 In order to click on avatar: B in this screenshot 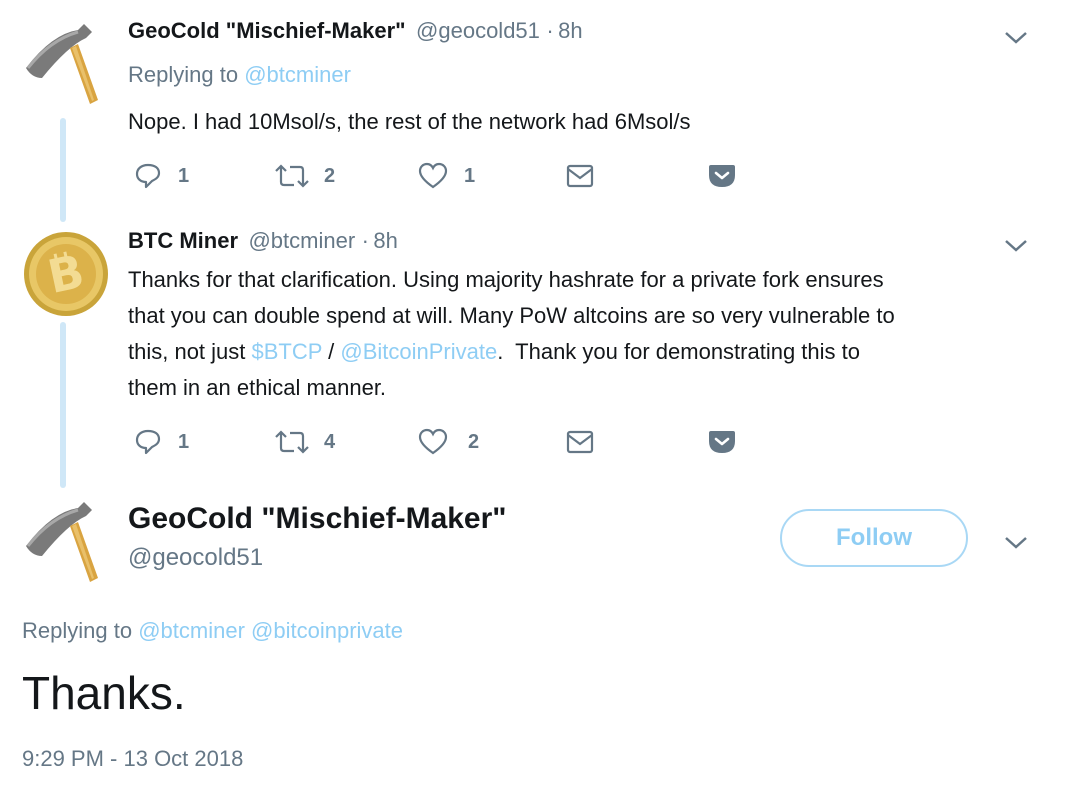, I will do `click(66, 274)`.